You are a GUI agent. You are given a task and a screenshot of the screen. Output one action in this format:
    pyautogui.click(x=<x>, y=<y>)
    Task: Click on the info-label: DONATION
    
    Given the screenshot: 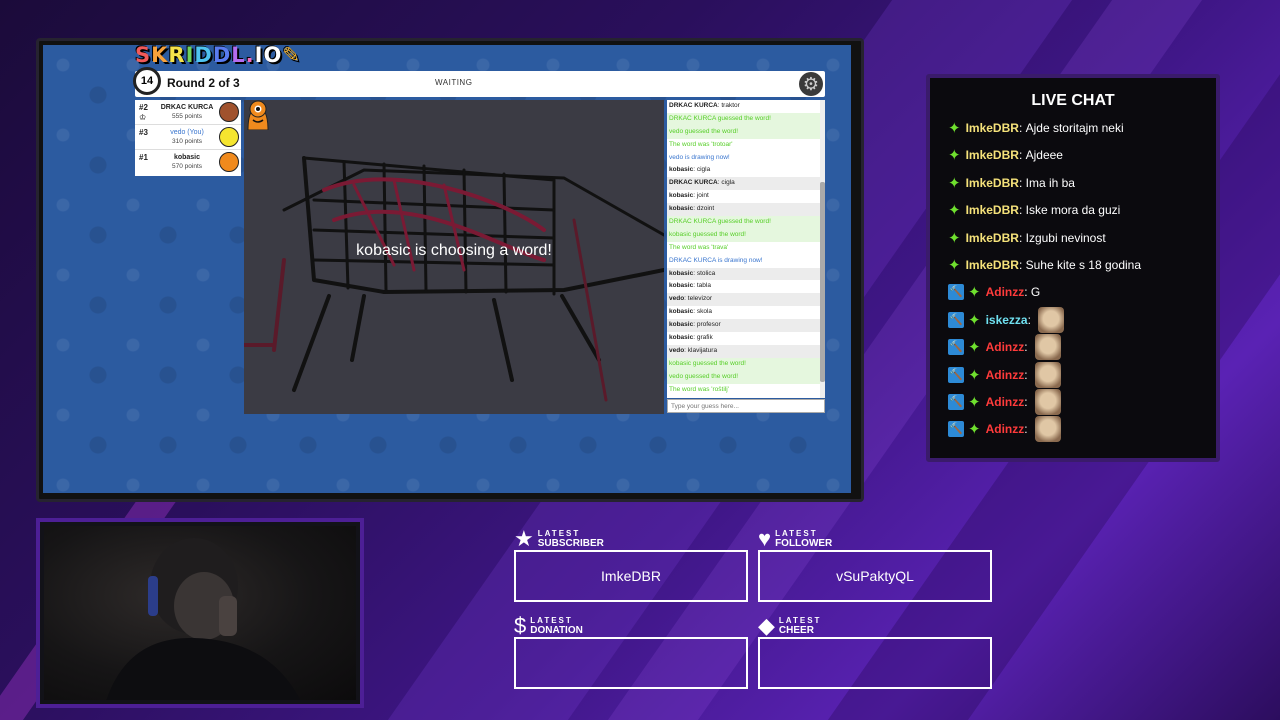 What is the action you would take?
    pyautogui.click(x=556, y=630)
    